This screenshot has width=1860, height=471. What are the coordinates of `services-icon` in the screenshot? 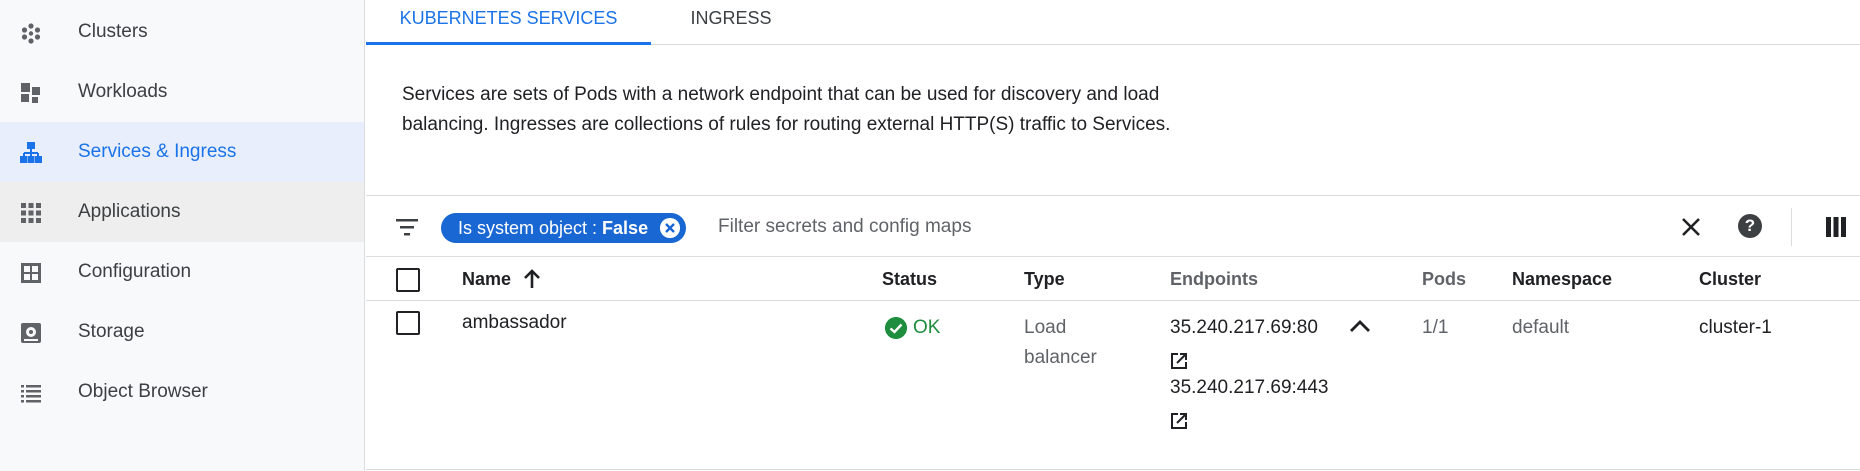 It's located at (31, 152).